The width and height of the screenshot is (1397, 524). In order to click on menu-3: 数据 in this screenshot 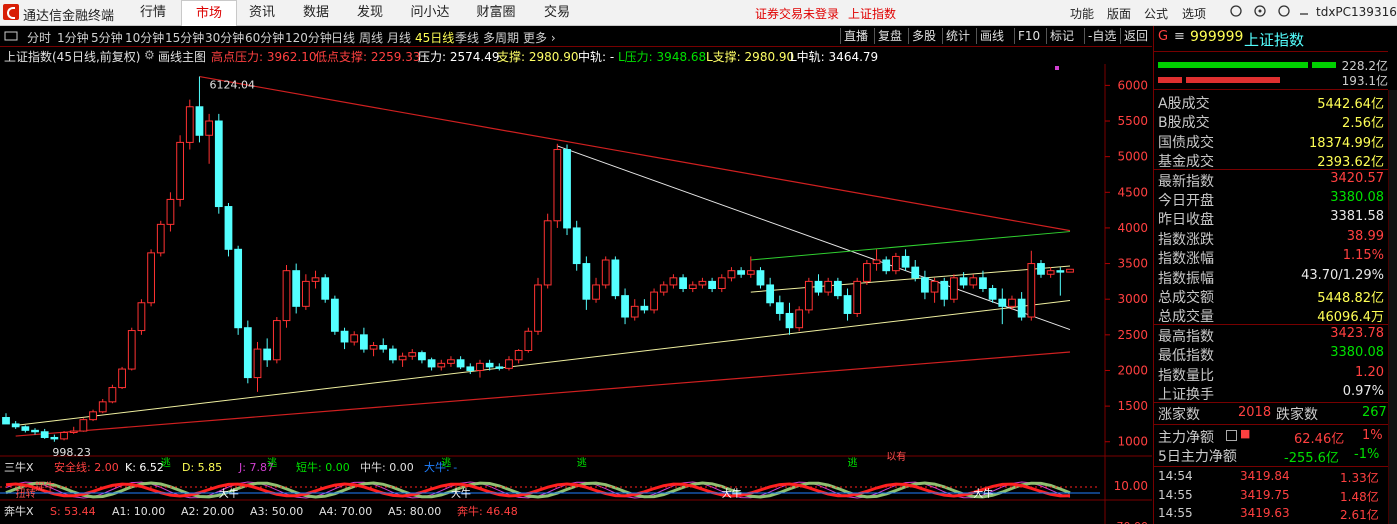, I will do `click(316, 12)`.